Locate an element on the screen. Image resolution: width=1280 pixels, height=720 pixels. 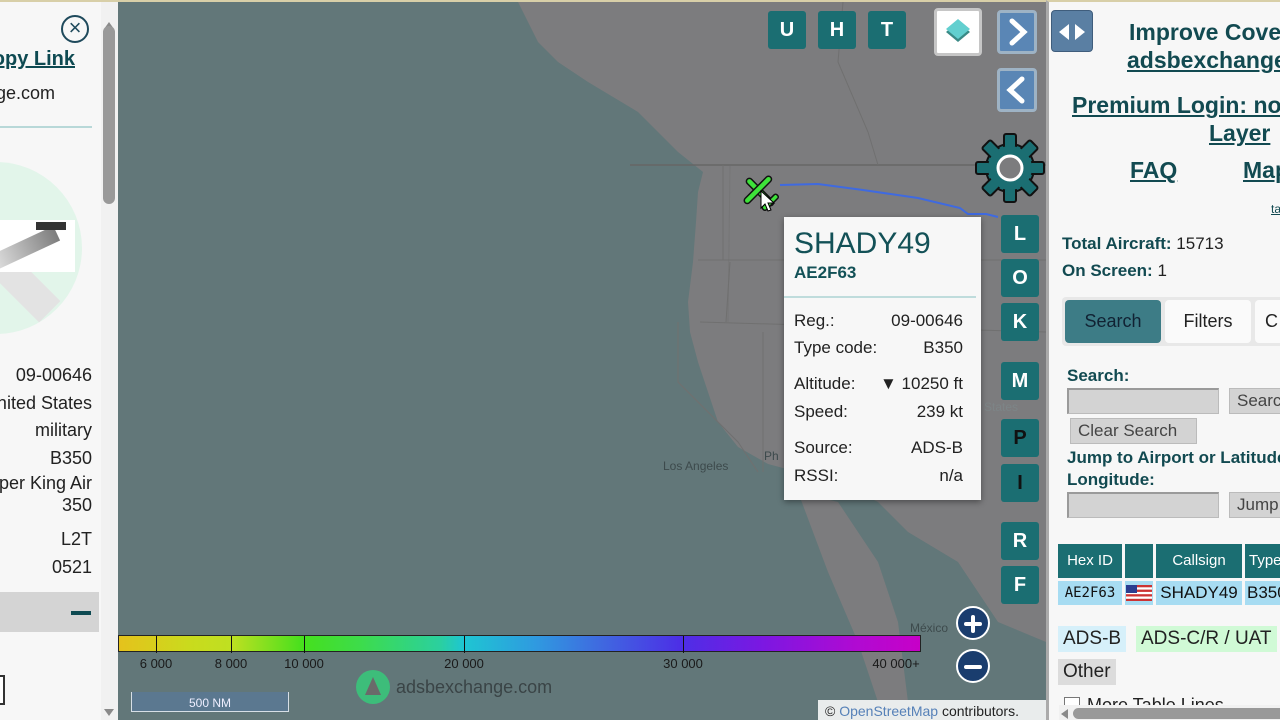
scroll-down-icon is located at coordinates (109, 712).